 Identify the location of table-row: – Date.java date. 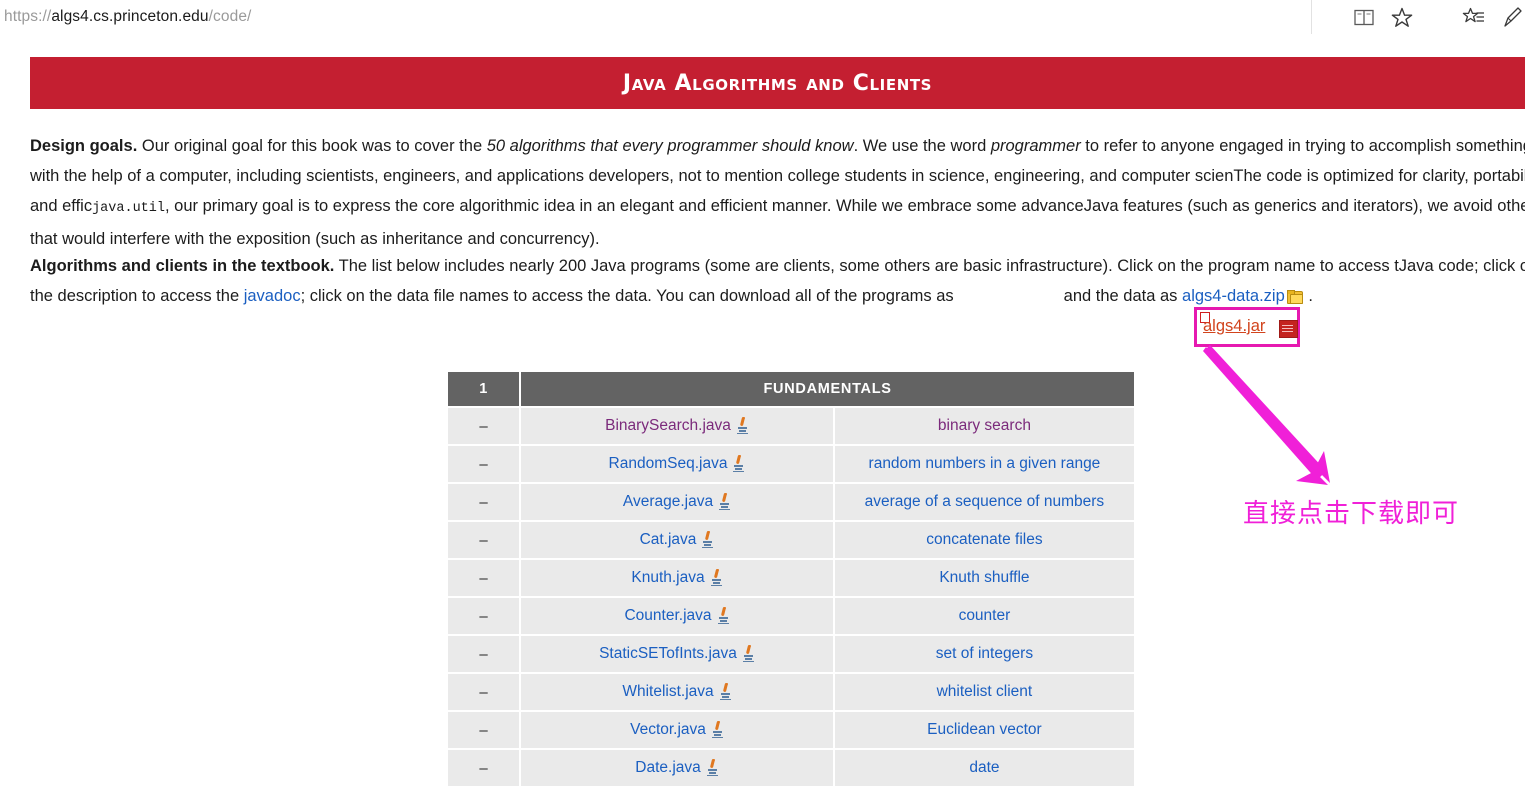
(791, 768).